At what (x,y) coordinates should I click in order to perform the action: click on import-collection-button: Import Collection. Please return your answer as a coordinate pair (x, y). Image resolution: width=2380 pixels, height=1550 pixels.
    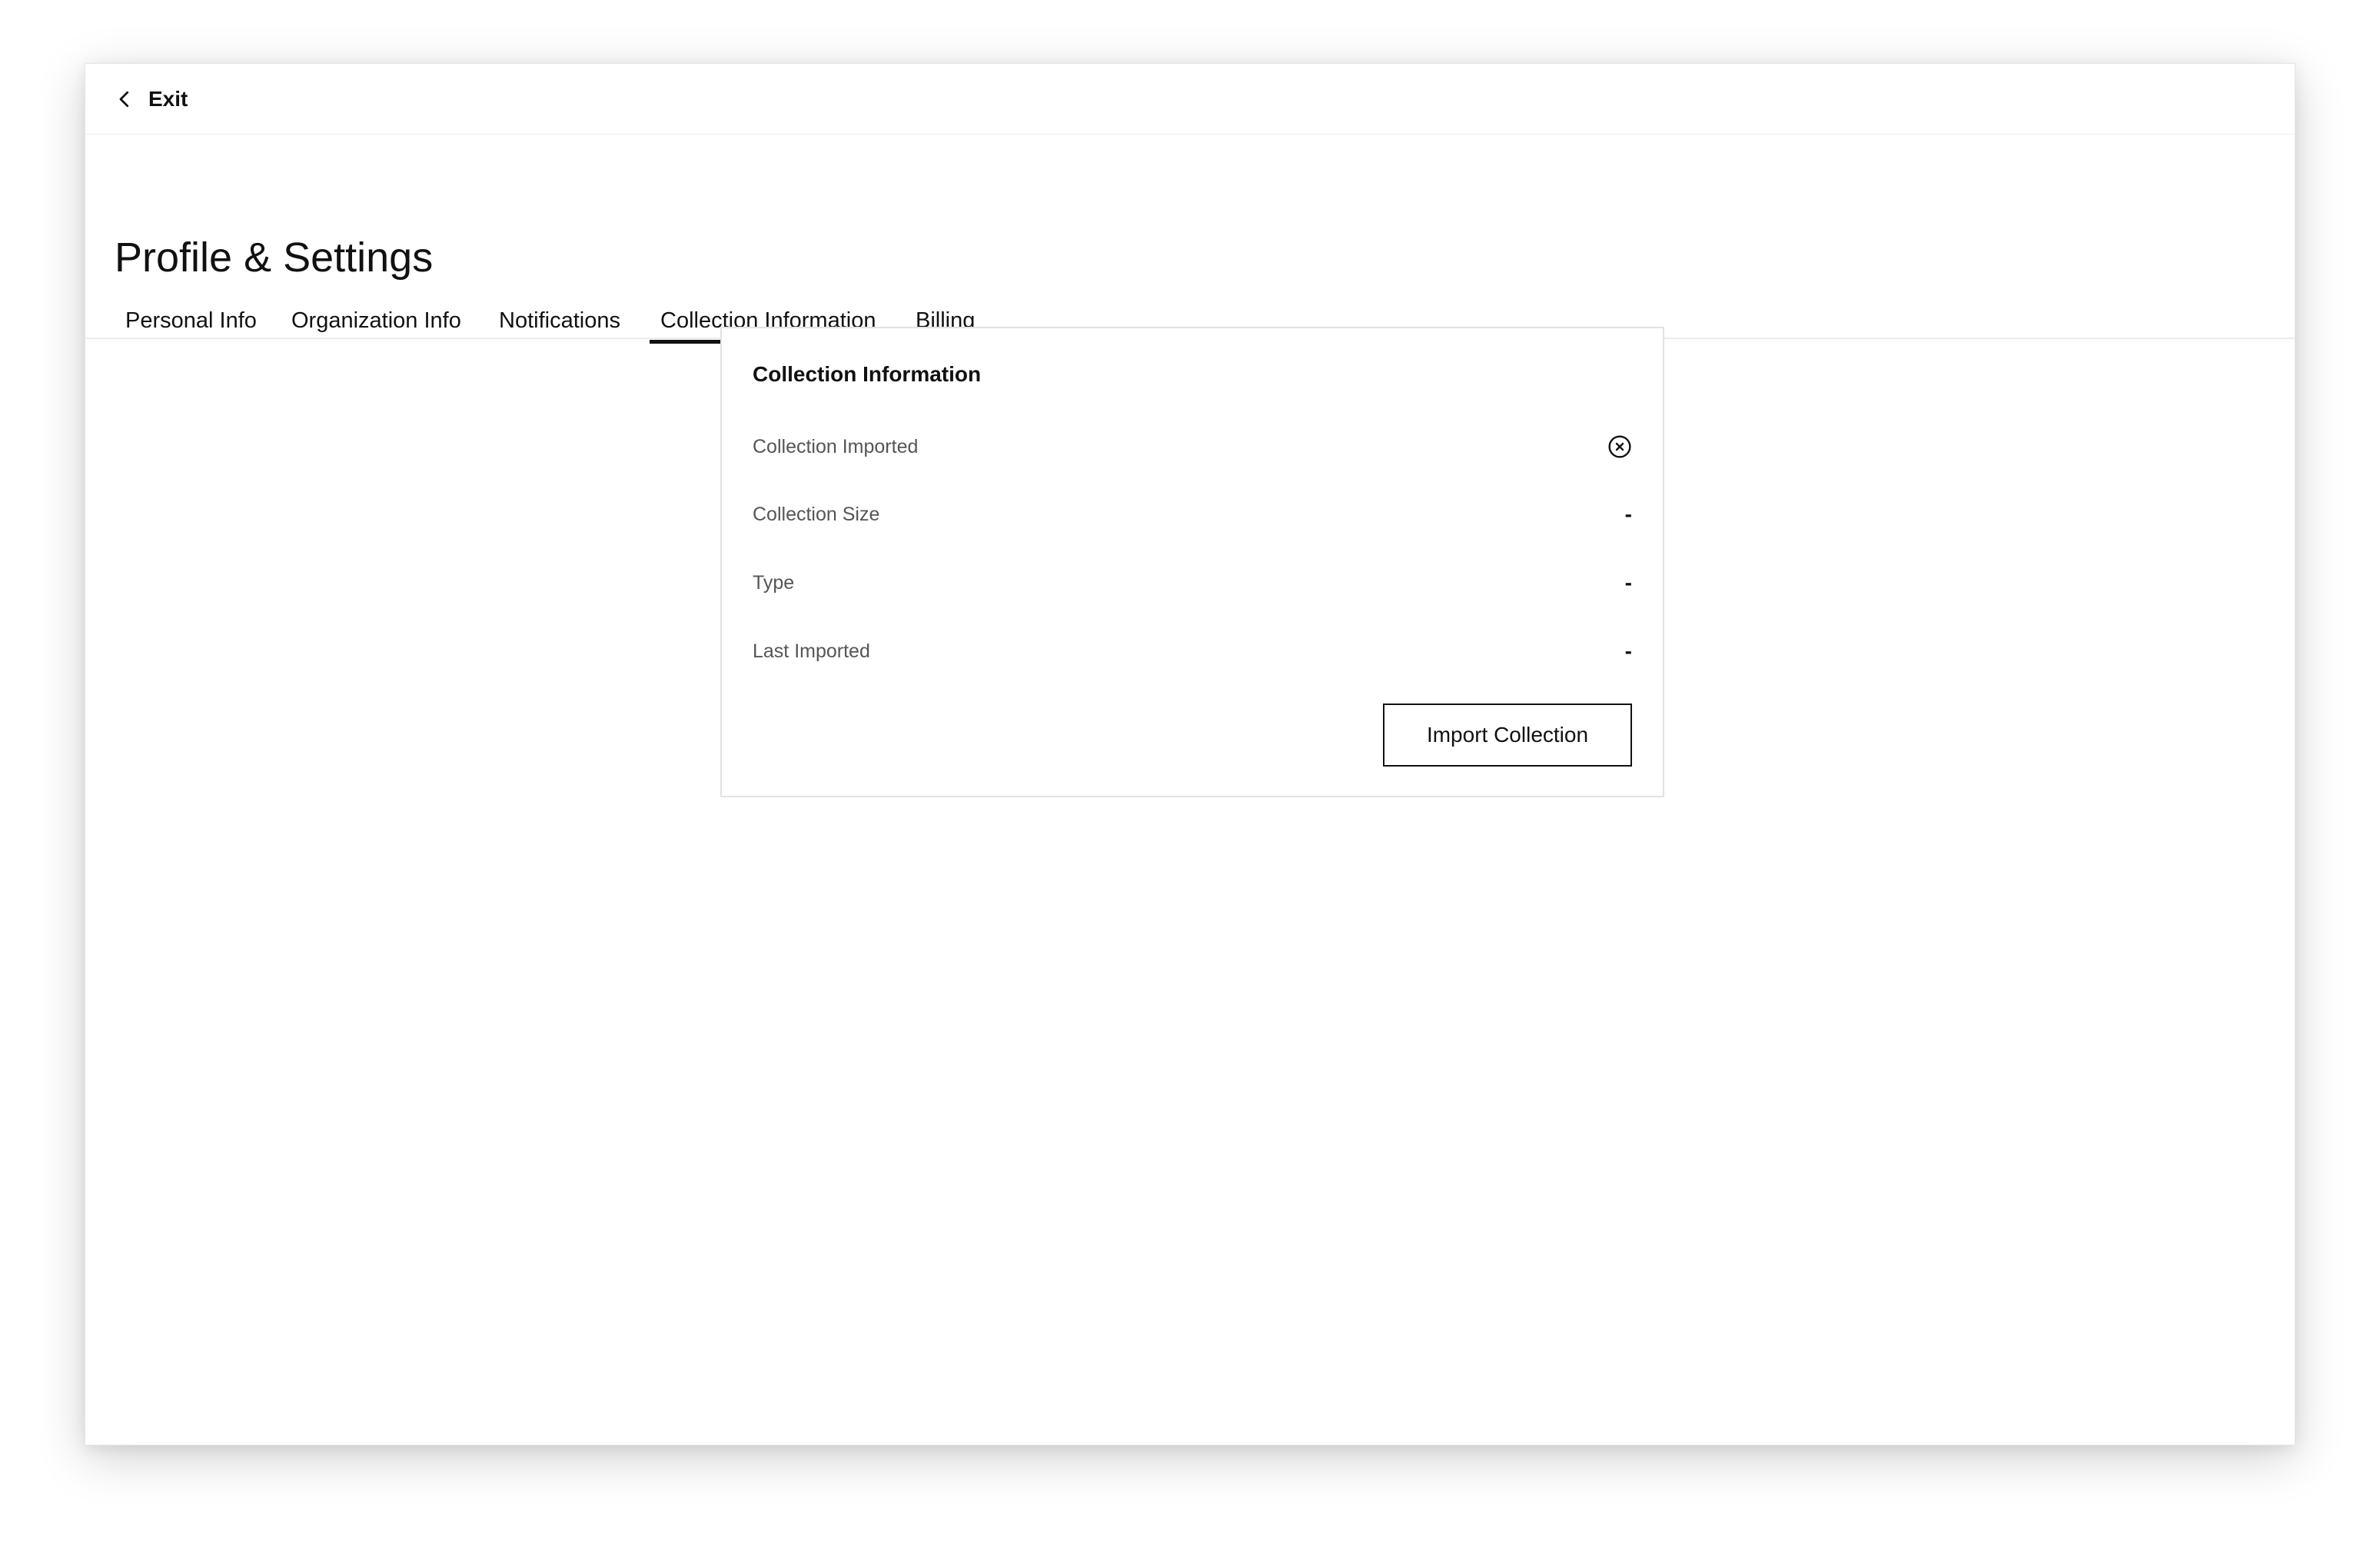
    Looking at the image, I should click on (1507, 735).